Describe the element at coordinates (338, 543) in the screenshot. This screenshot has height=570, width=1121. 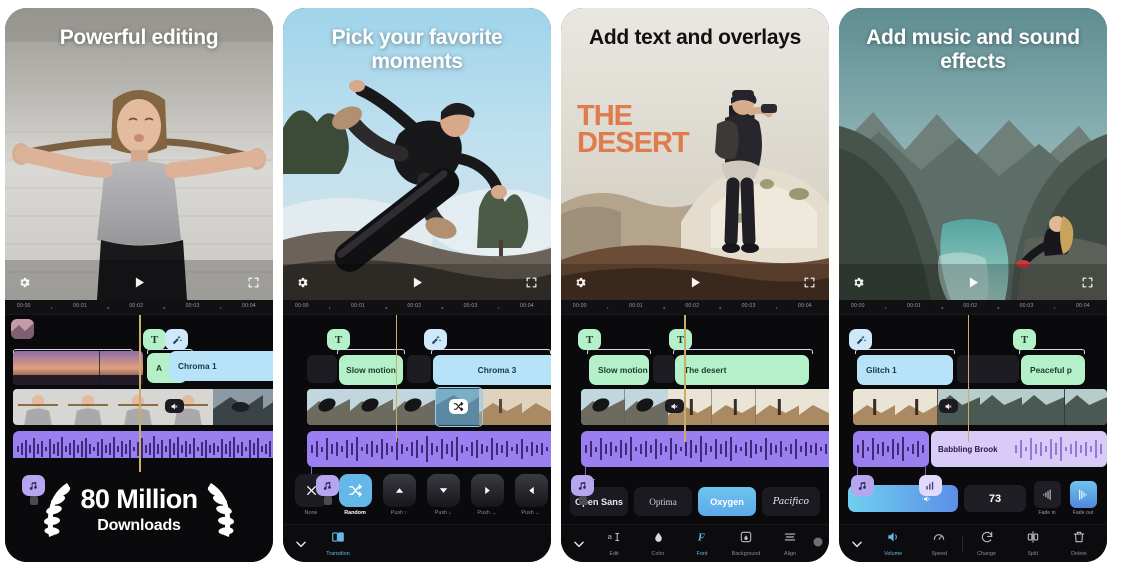
I see `nav-item-transition: Transition` at that location.